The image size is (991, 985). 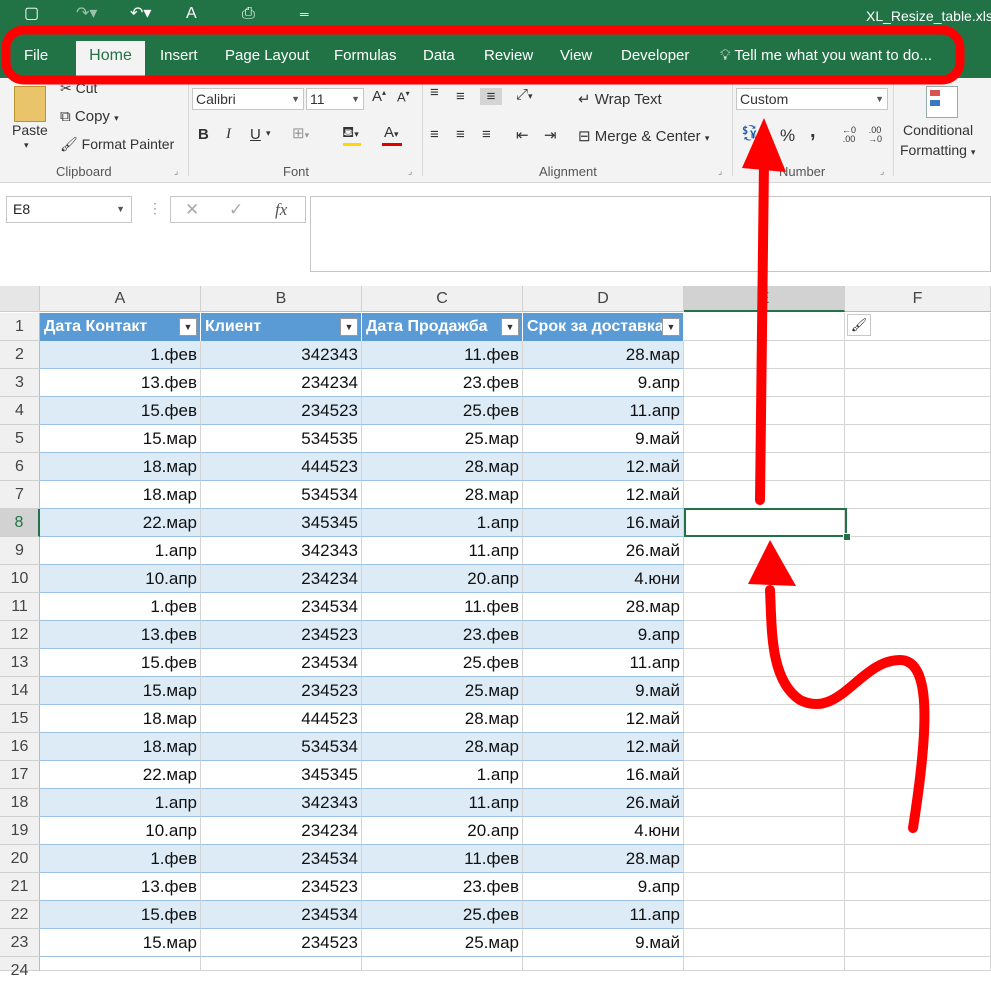 I want to click on table-header-cell: Клиент ▼, so click(x=281, y=327).